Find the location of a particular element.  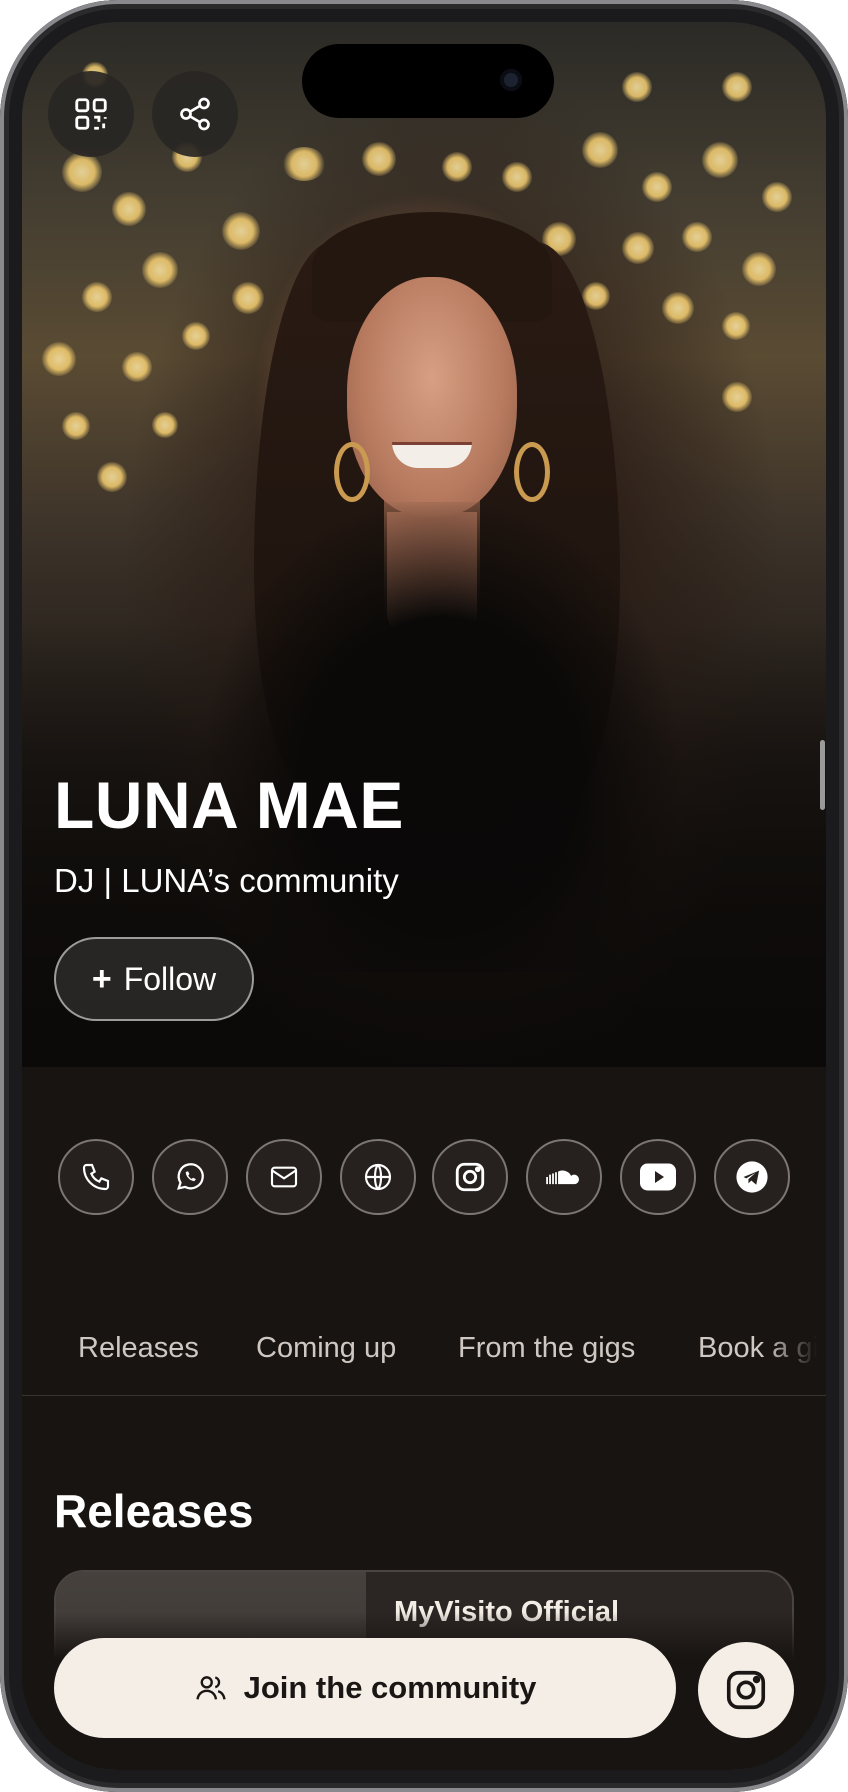

share-button is located at coordinates (195, 114).